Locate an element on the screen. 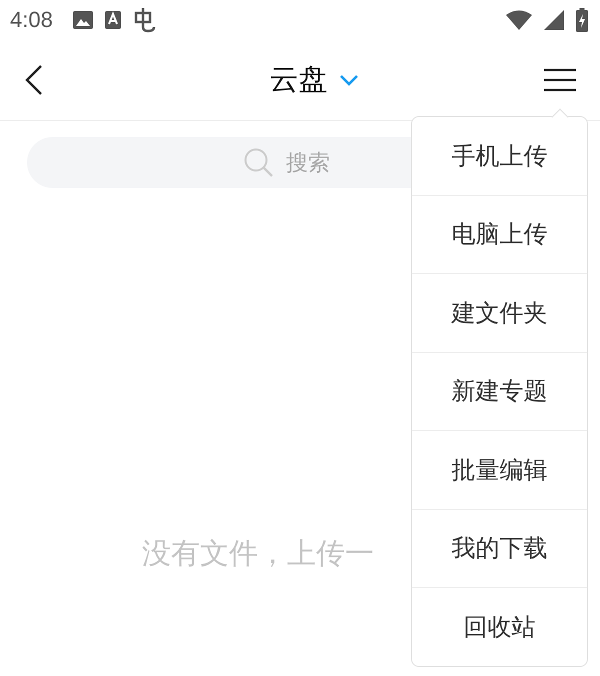 This screenshot has height=676, width=600. menu-item: 电脑上传 is located at coordinates (499, 233).